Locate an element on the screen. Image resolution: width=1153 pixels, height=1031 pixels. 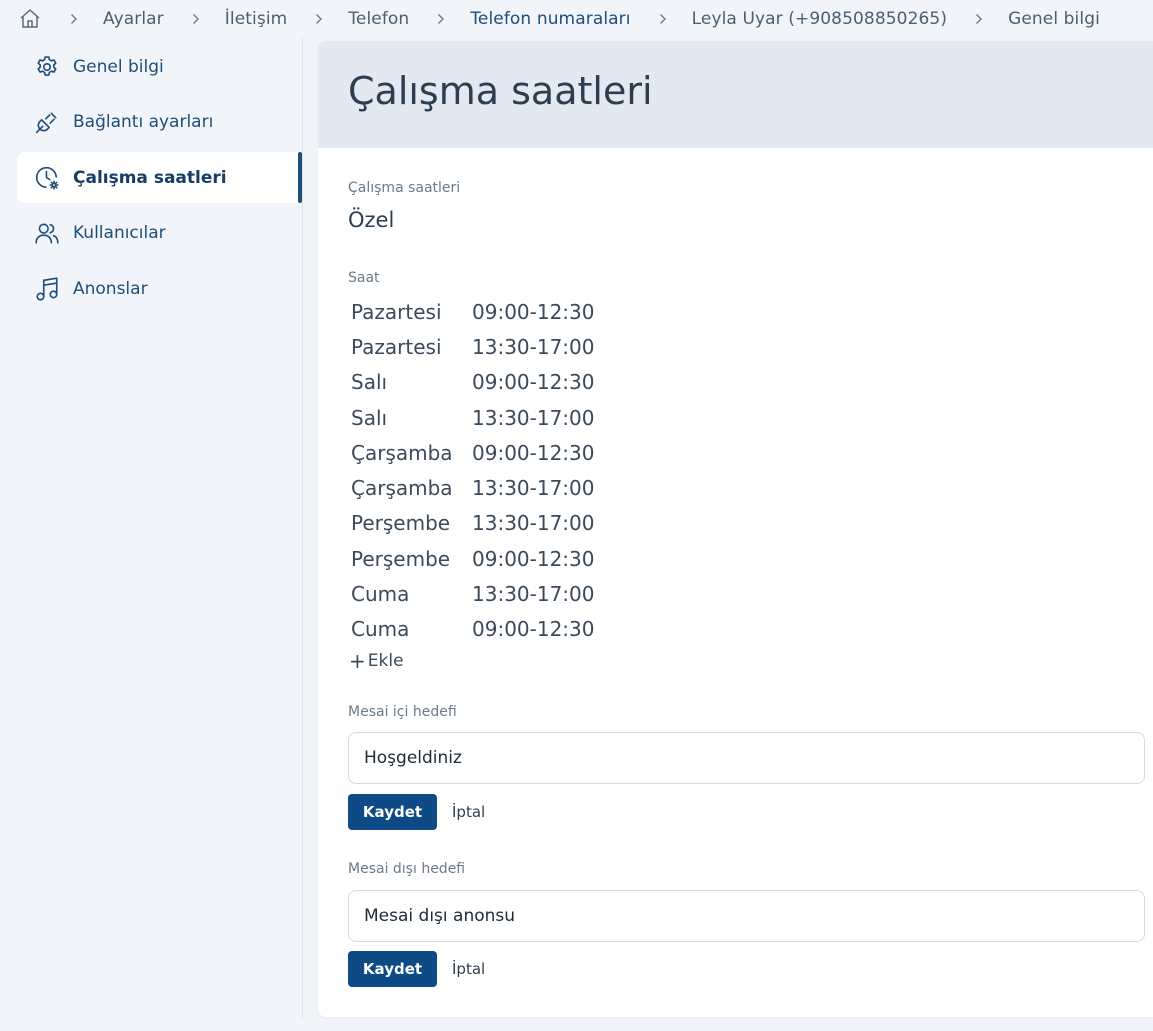
table-row: Çarşamba 13:30-17:00 is located at coordinates (473, 487).